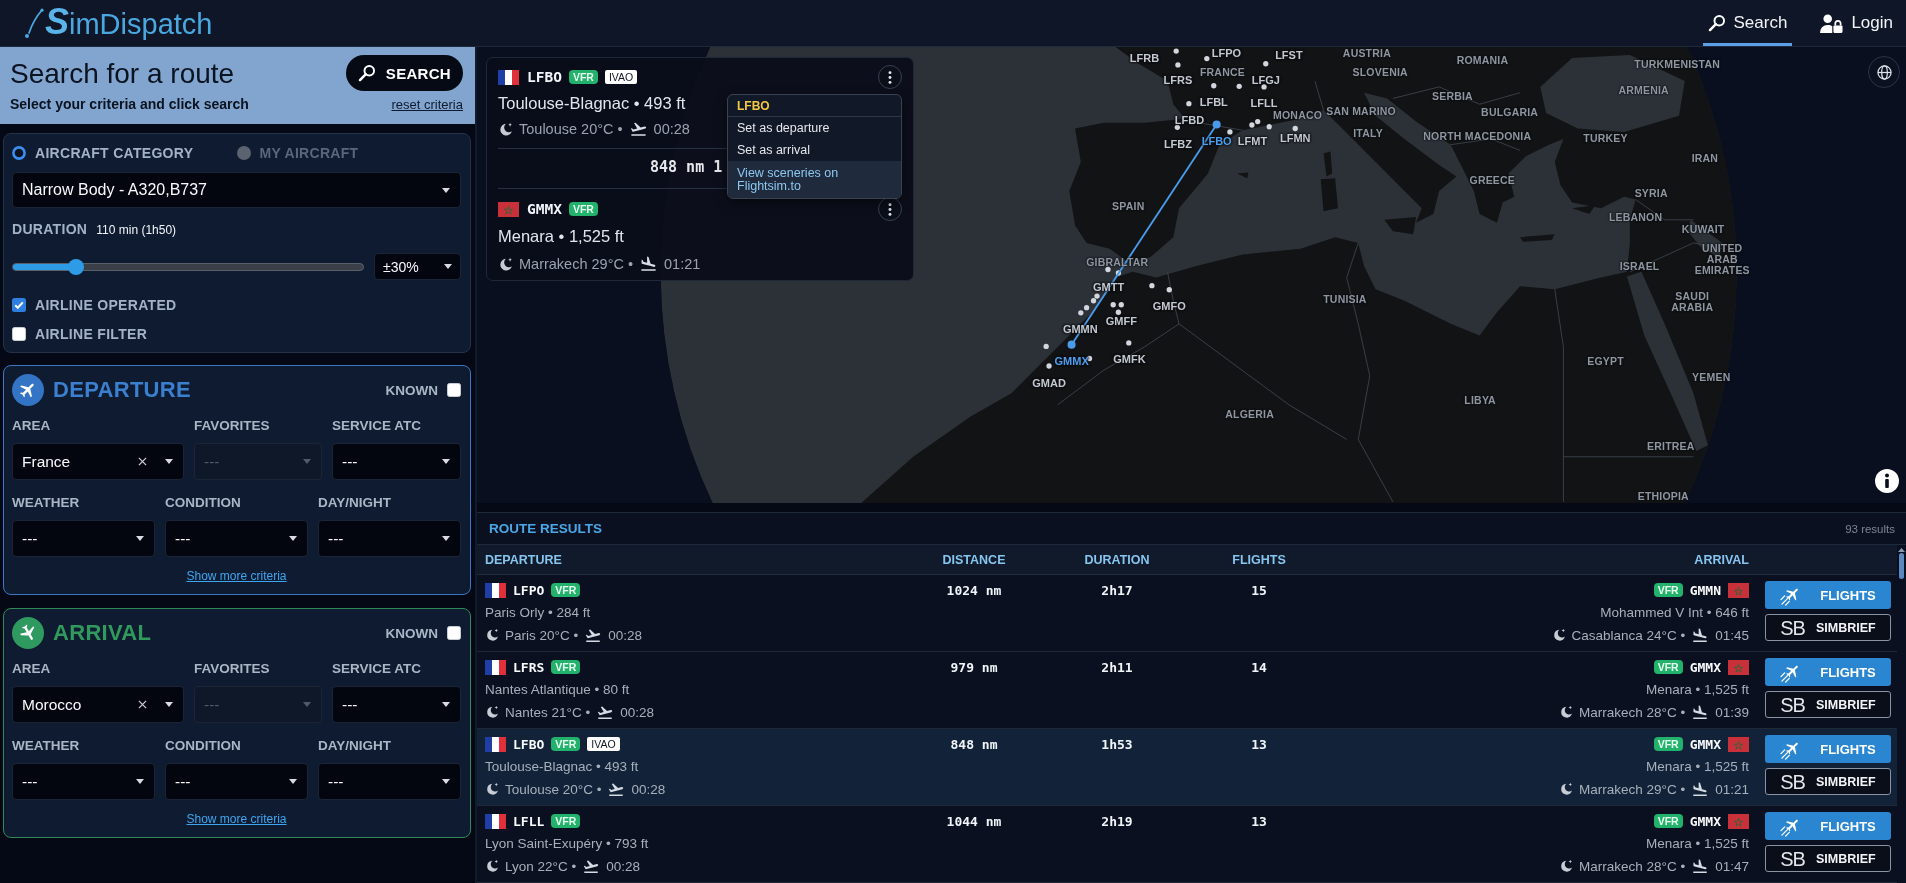 The height and width of the screenshot is (883, 1906). I want to click on checkbox-label: AIRLINE FILTER, so click(91, 334).